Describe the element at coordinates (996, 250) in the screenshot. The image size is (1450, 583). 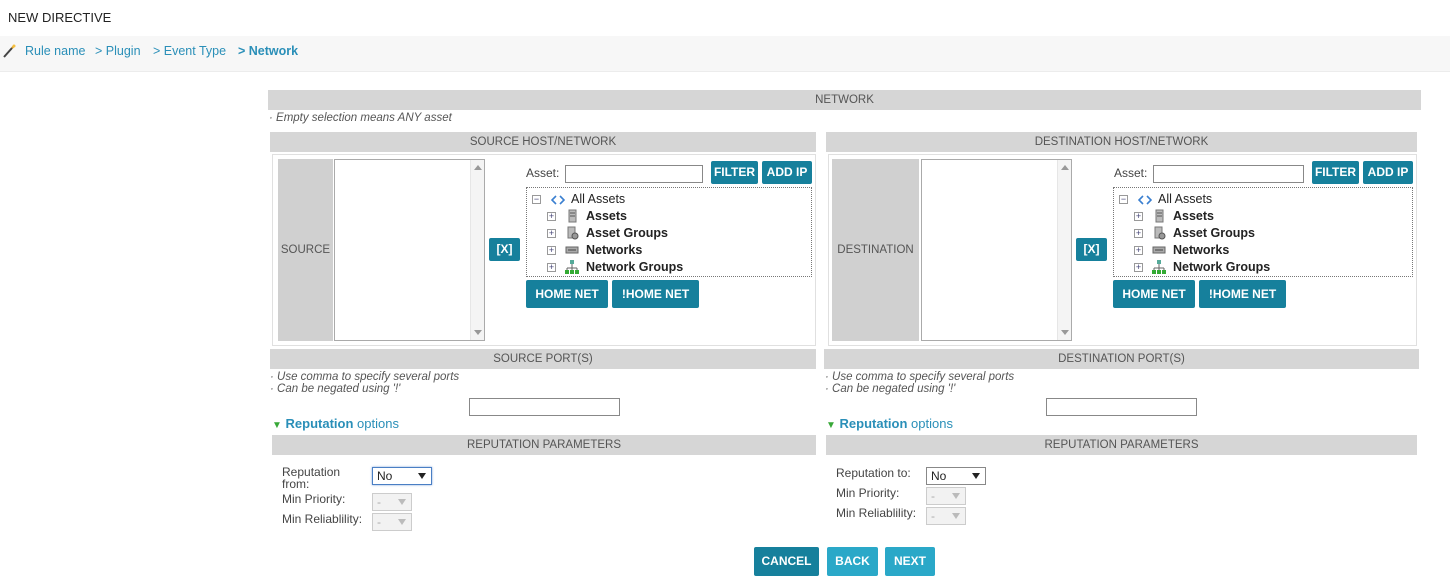
I see `destination-list` at that location.